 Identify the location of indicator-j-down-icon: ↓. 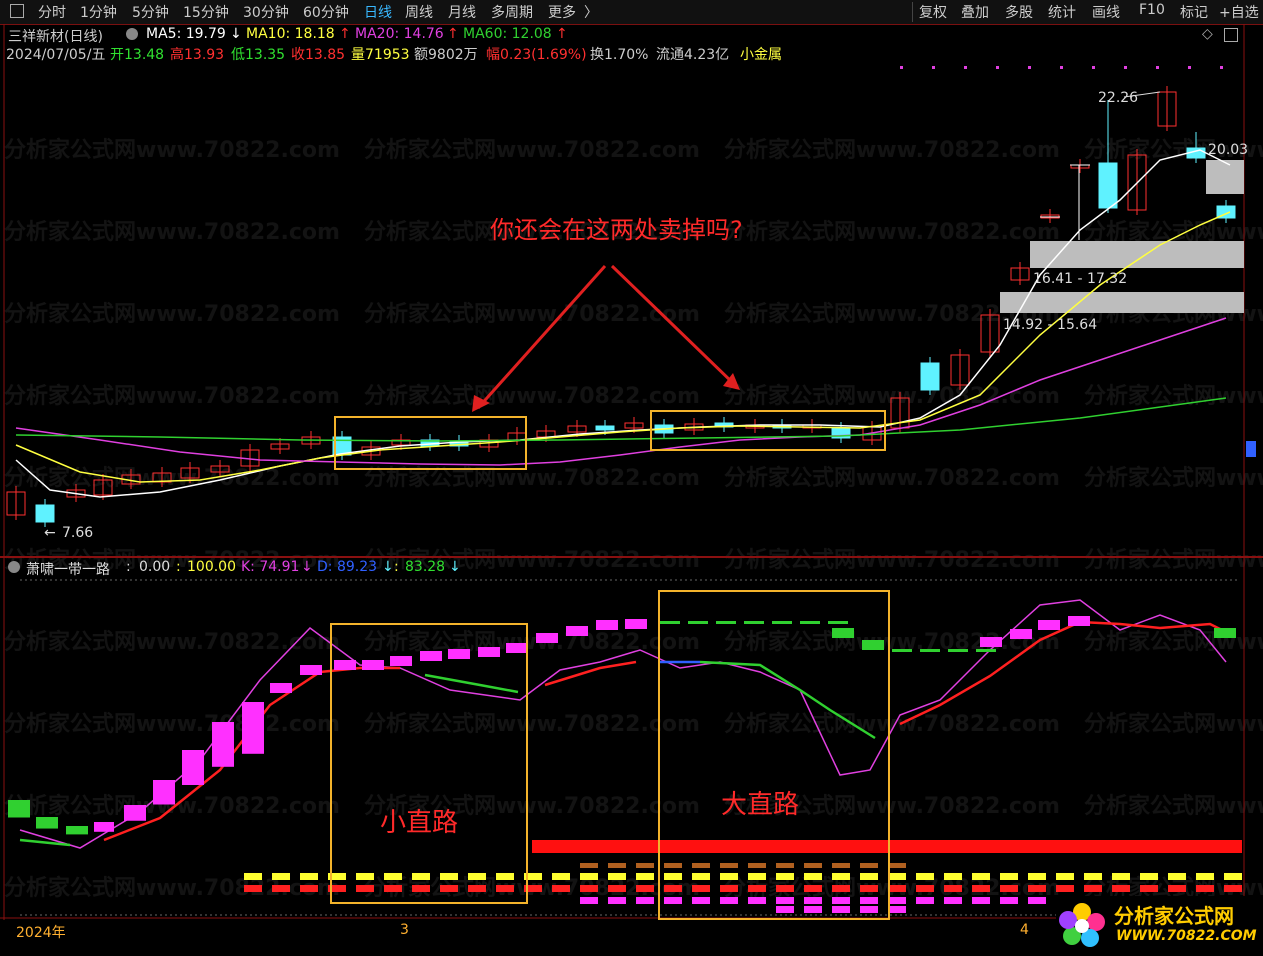
(455, 567).